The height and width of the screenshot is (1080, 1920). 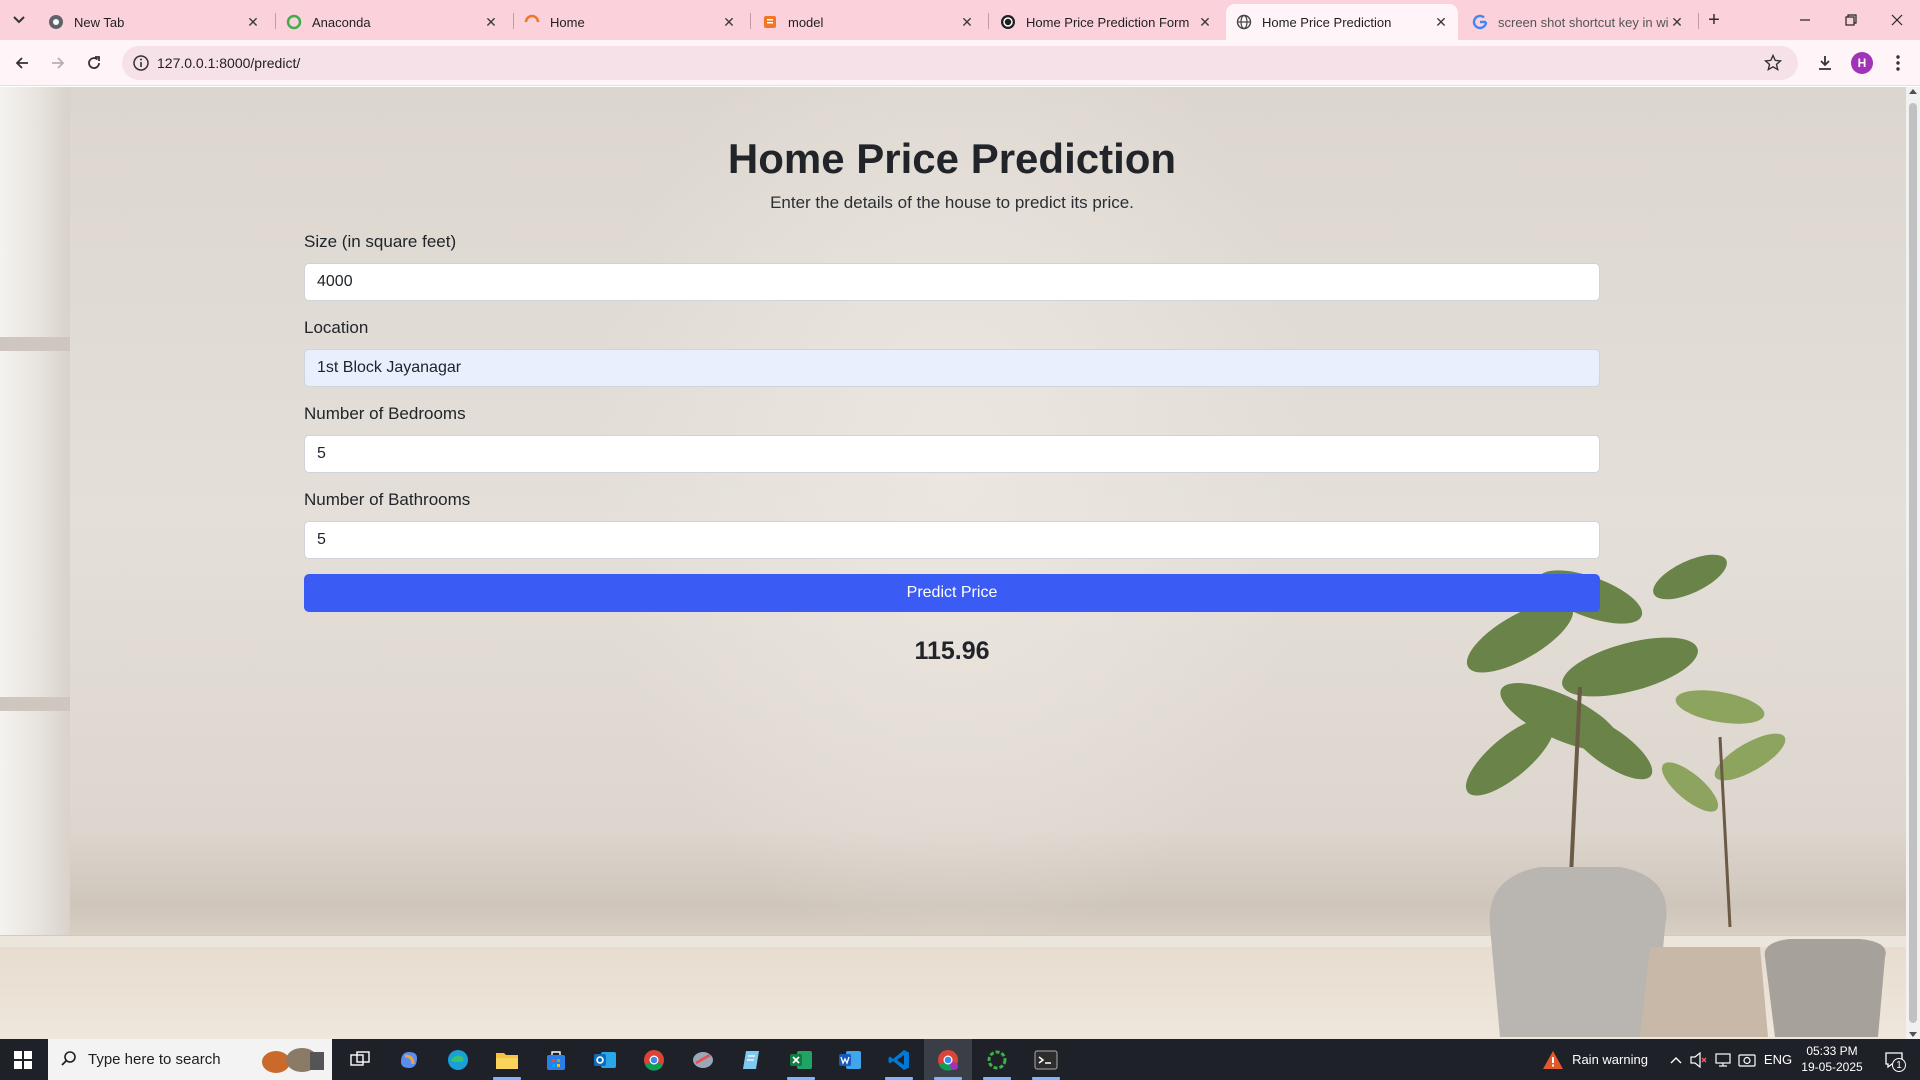 I want to click on folder-icon, so click(x=507, y=1060).